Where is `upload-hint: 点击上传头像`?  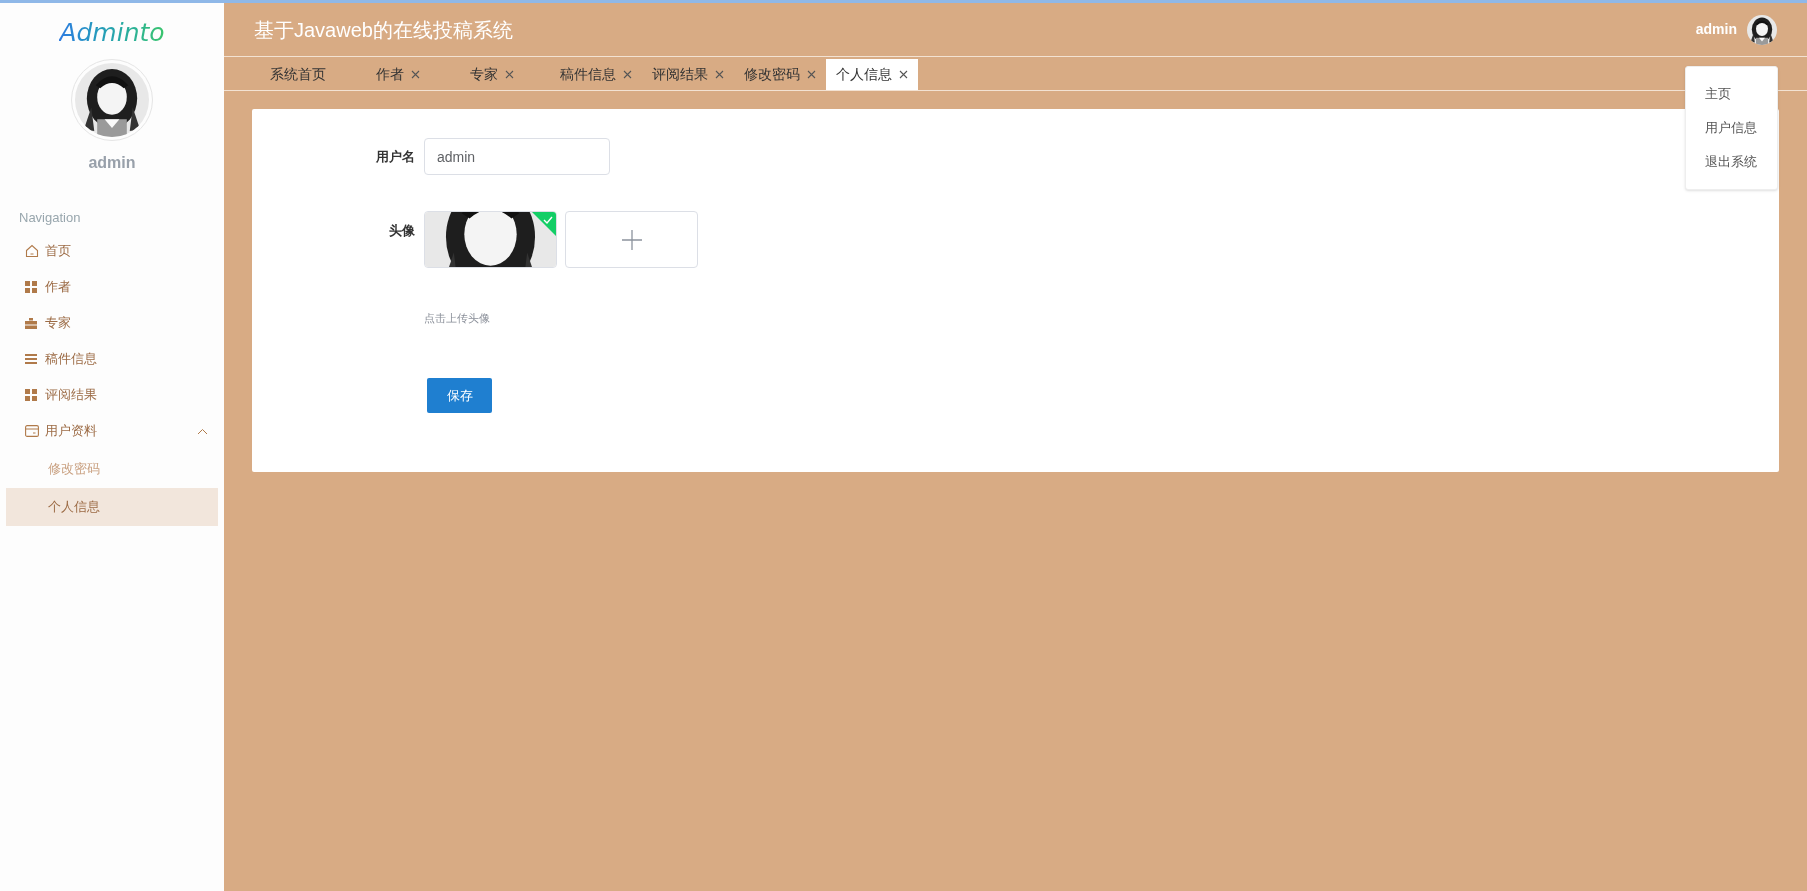
upload-hint: 点击上传头像 is located at coordinates (457, 318).